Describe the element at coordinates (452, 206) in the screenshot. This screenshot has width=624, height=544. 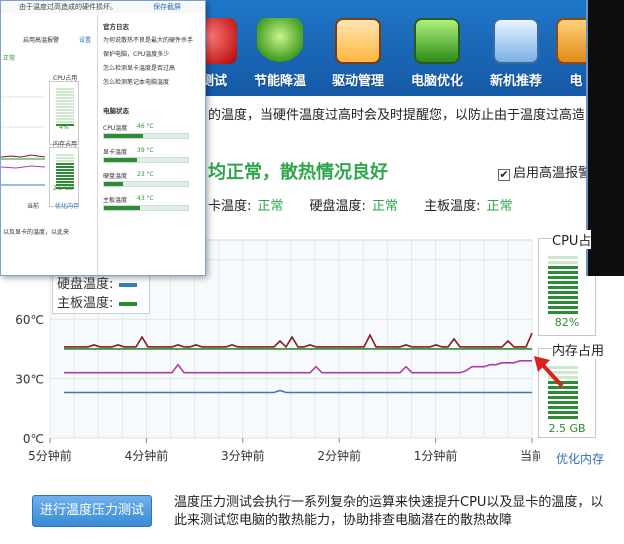
I see `board-temp-label: 主板温度:` at that location.